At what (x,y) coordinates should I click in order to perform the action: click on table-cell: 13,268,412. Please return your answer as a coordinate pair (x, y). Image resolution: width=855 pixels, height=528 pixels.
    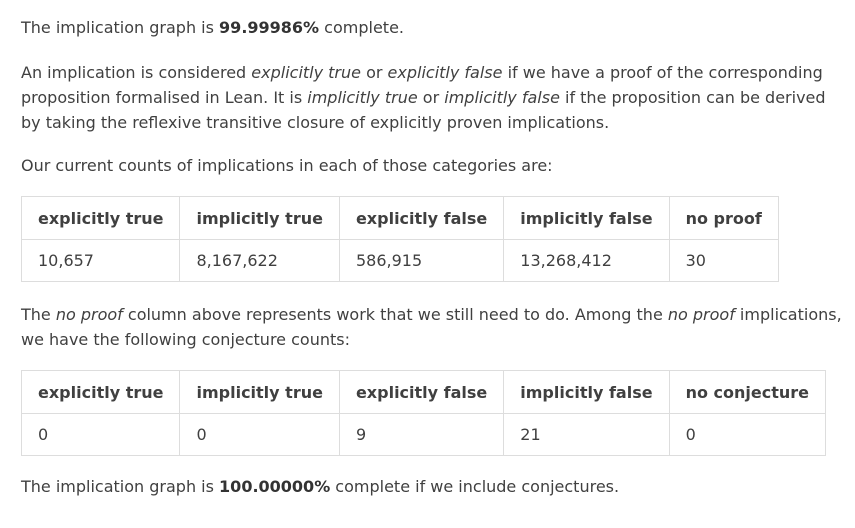
    Looking at the image, I should click on (586, 260).